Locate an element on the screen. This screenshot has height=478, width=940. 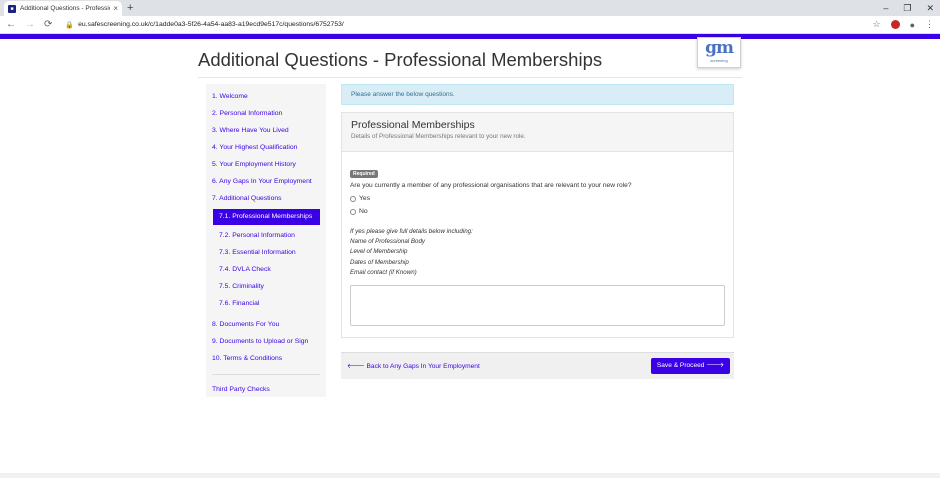
hint-line: Level of Membership is located at coordinates (379, 252).